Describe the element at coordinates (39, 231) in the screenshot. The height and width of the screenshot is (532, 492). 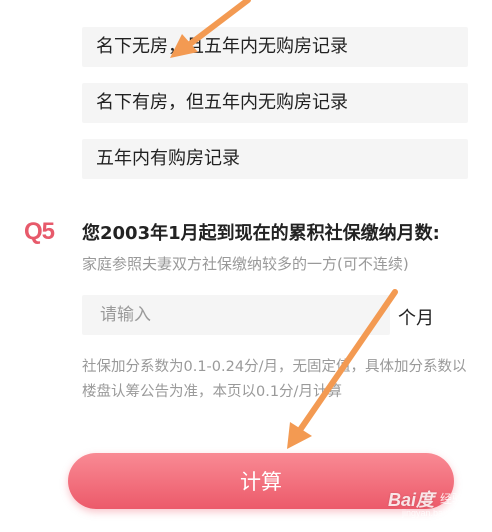
I see `question-number: Q5` at that location.